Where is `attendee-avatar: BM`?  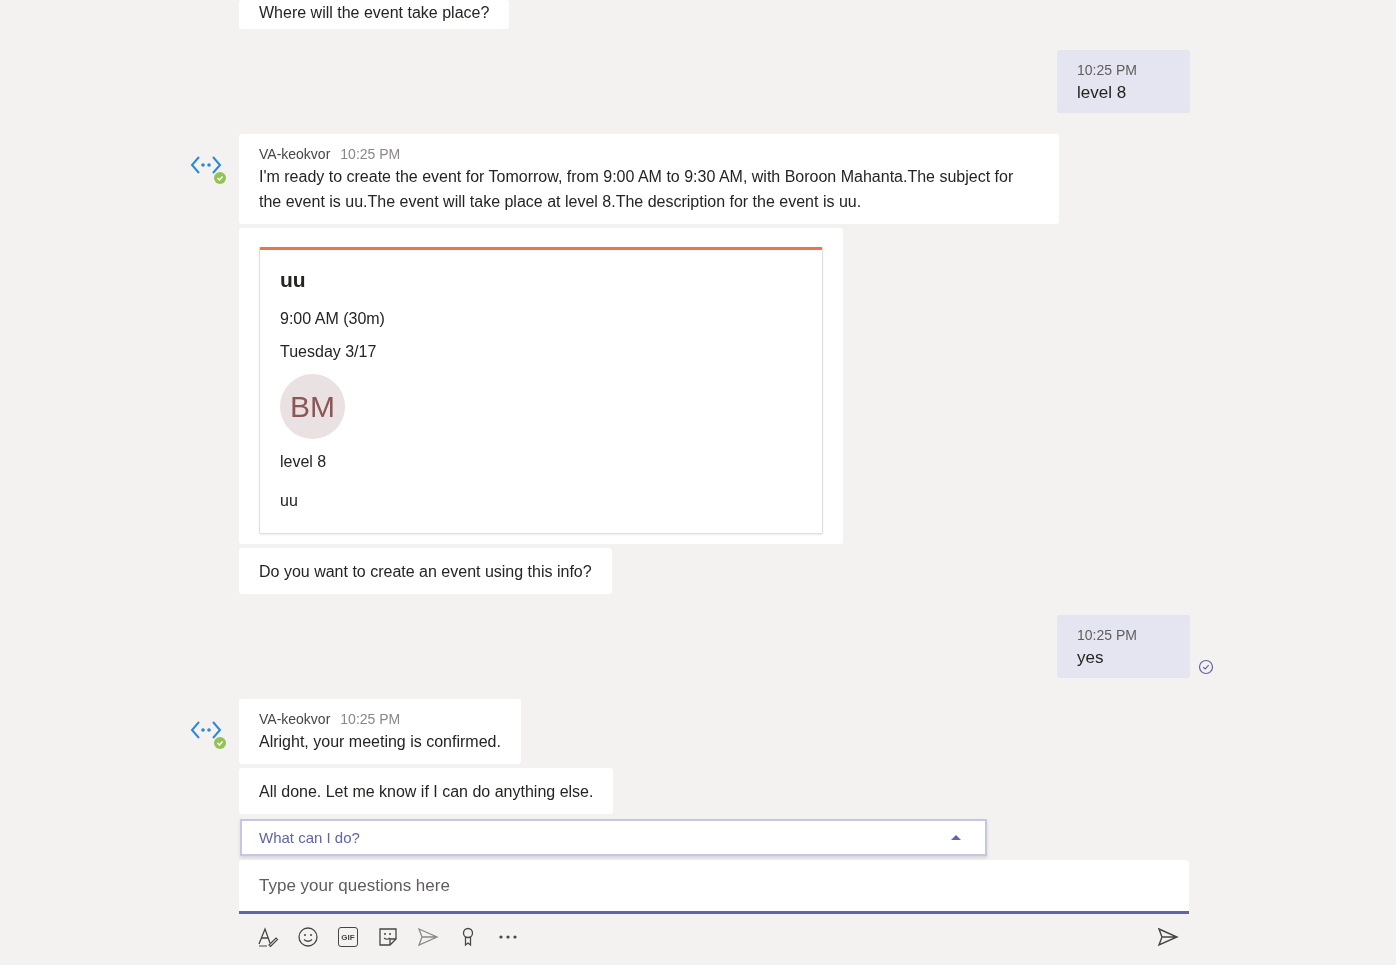 attendee-avatar: BM is located at coordinates (312, 406).